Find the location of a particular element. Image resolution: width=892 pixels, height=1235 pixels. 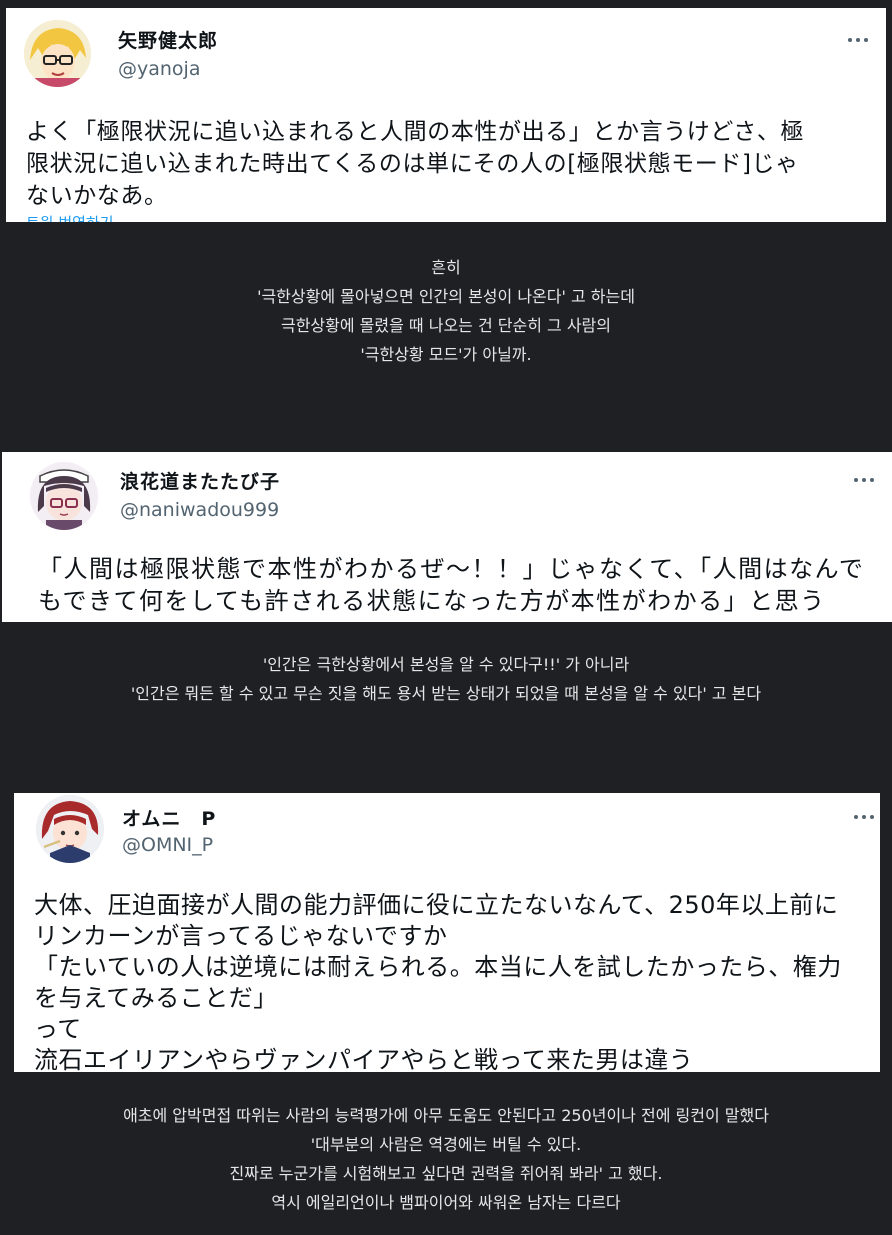

caption-line: '극한상황에 몰아넣으면 인간의 본성이 나온다' 고 하는데 is located at coordinates (446, 296).